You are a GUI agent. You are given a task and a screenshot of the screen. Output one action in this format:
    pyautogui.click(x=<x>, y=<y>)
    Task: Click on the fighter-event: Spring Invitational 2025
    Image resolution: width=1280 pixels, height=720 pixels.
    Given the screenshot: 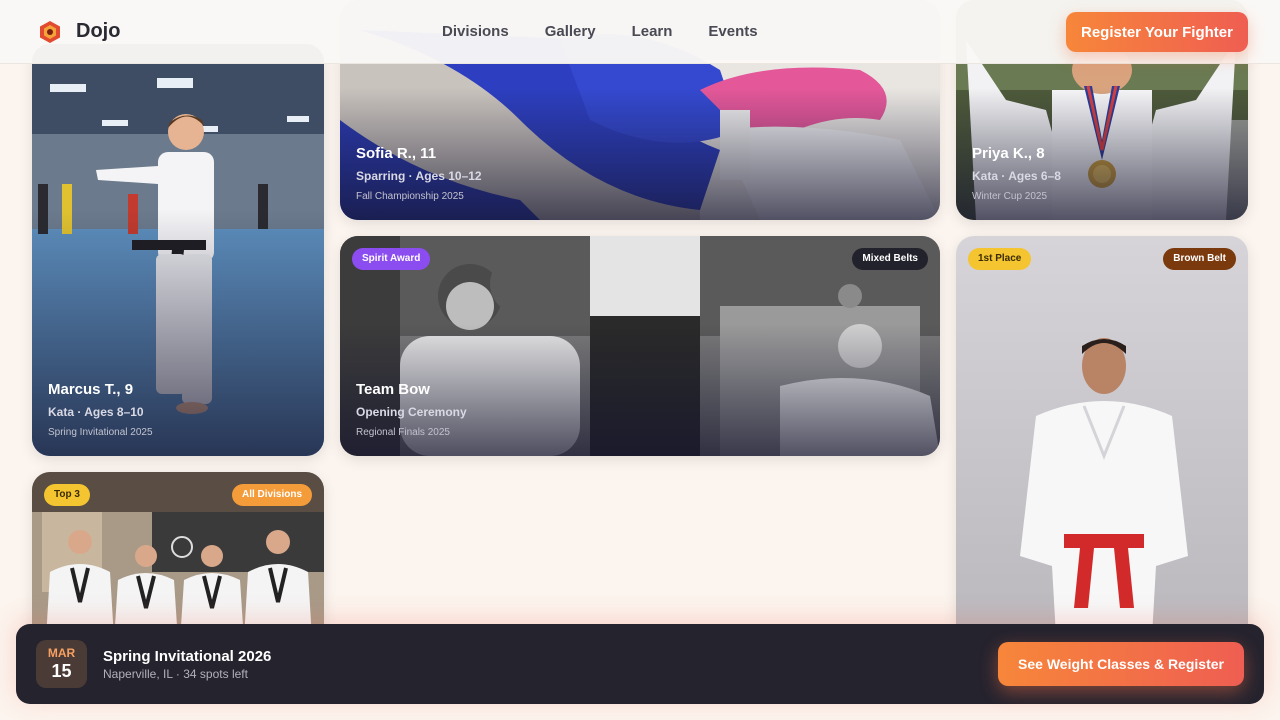 What is the action you would take?
    pyautogui.click(x=100, y=432)
    